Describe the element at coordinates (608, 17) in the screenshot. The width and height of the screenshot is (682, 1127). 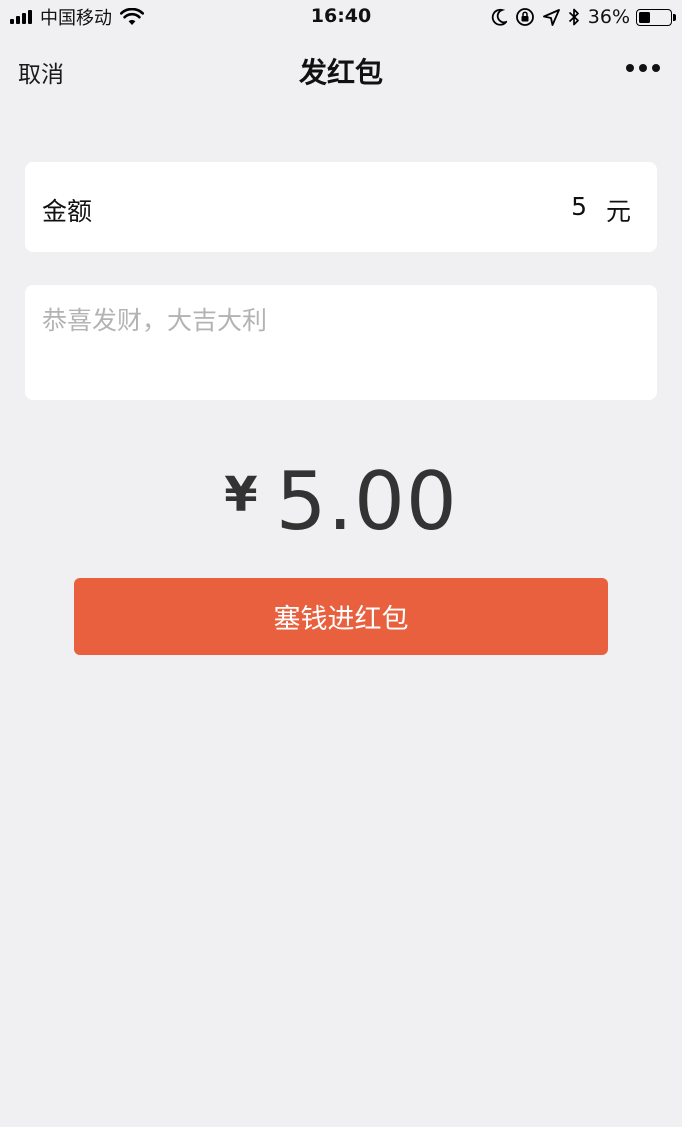
I see `battery-percent: 36%` at that location.